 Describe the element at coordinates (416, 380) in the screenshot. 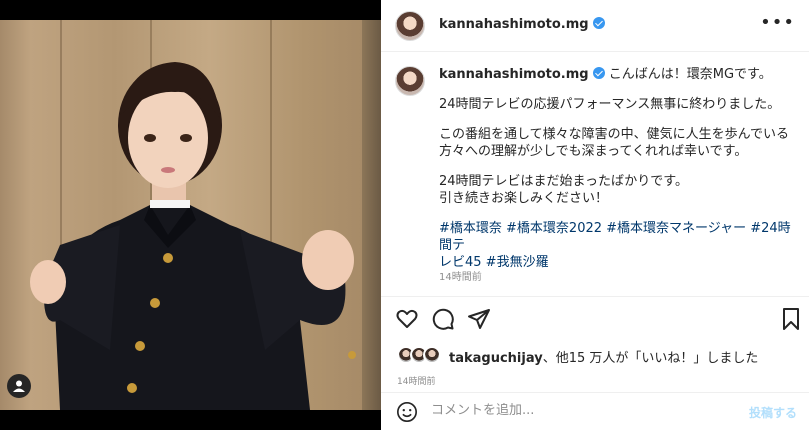

I see `post-timestamp: 14時間前` at that location.